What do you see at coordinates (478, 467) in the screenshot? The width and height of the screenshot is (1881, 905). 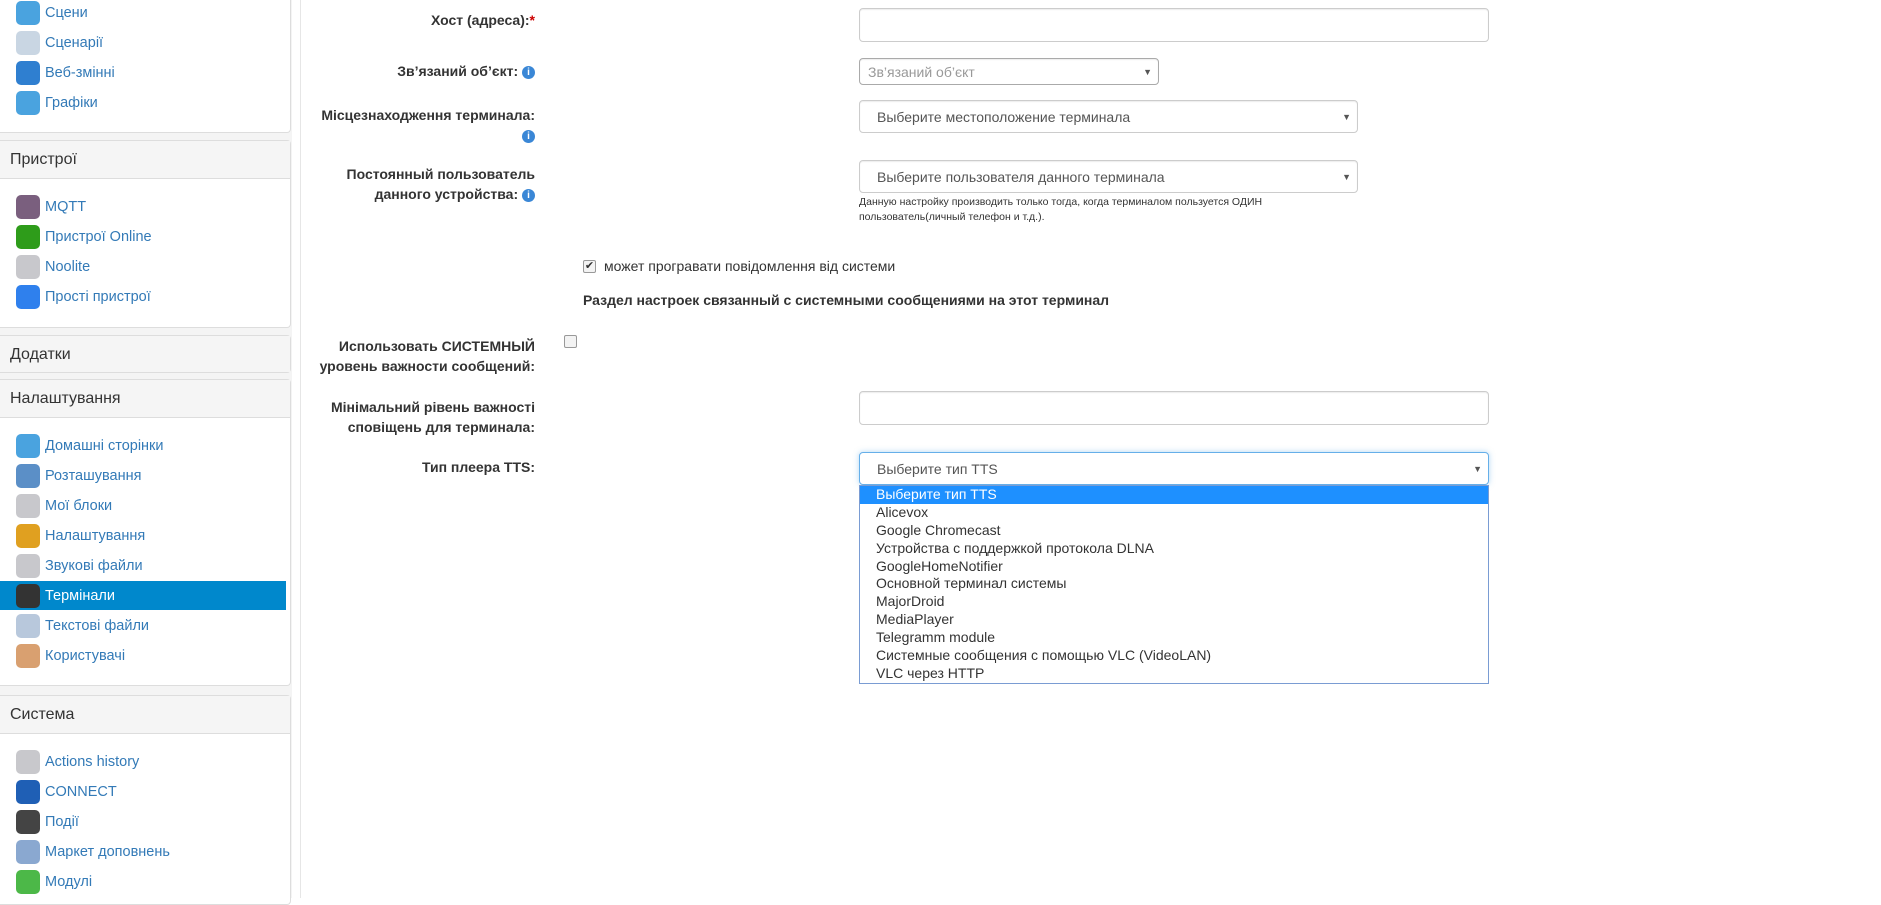 I see `tts-label: Тип плеера TTS:` at bounding box center [478, 467].